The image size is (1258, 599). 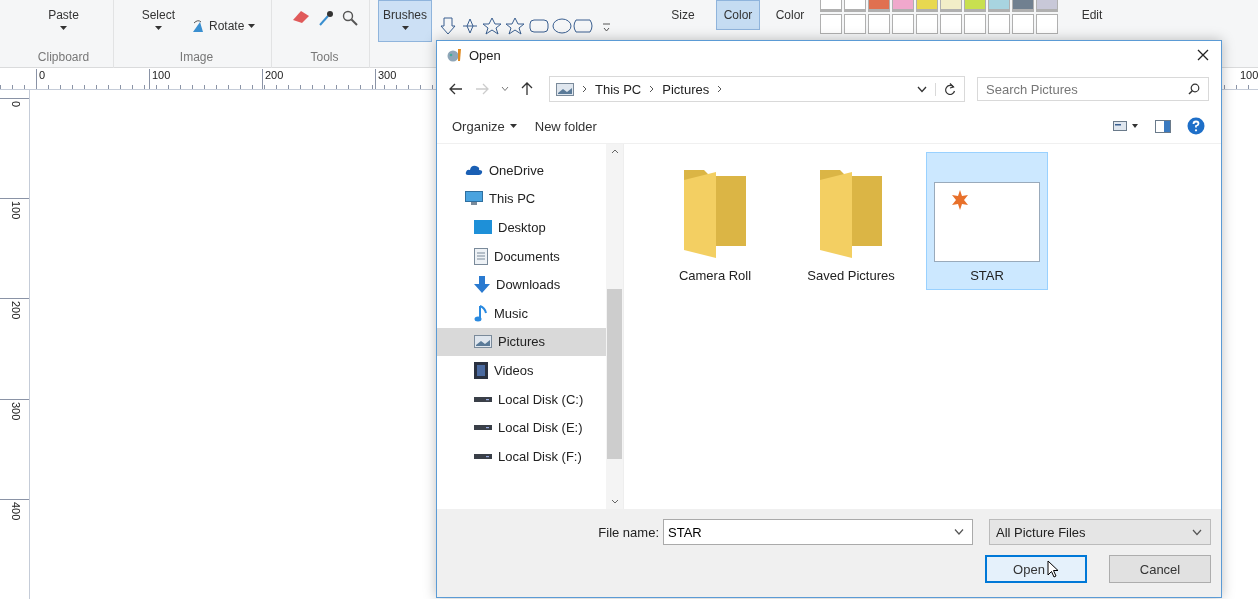 What do you see at coordinates (521, 370) in the screenshot?
I see `nav-item: Videos` at bounding box center [521, 370].